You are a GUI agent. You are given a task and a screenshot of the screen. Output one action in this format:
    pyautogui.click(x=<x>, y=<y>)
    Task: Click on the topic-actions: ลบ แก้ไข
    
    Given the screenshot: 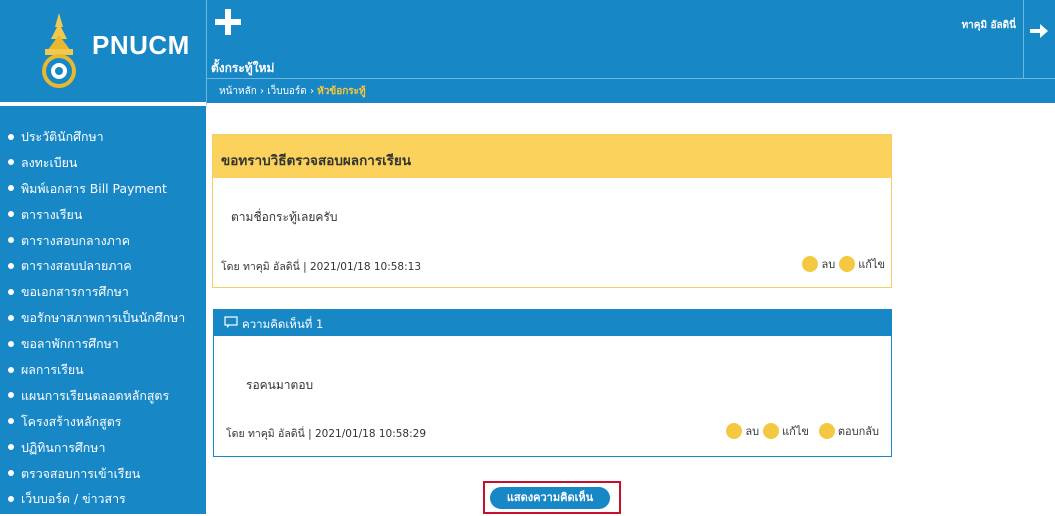 What is the action you would take?
    pyautogui.click(x=841, y=264)
    